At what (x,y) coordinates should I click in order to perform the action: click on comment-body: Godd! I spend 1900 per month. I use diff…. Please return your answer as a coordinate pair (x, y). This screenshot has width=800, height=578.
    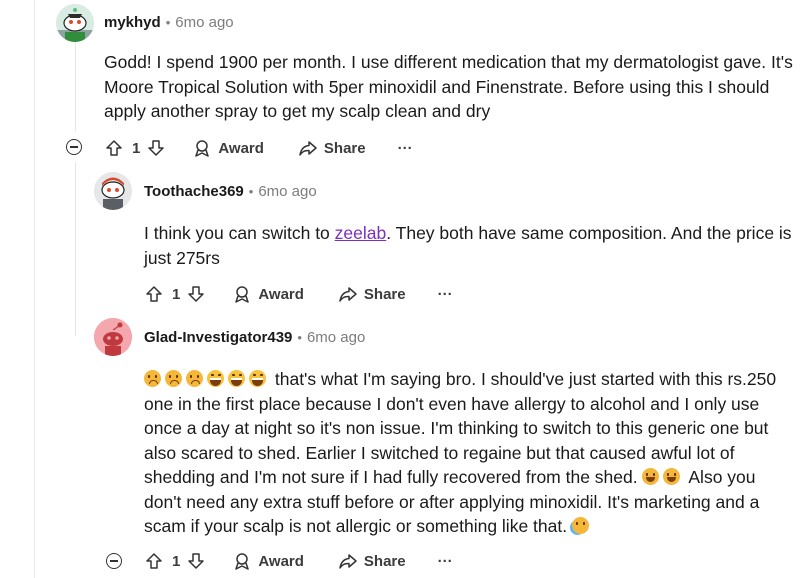
    Looking at the image, I should click on (448, 86).